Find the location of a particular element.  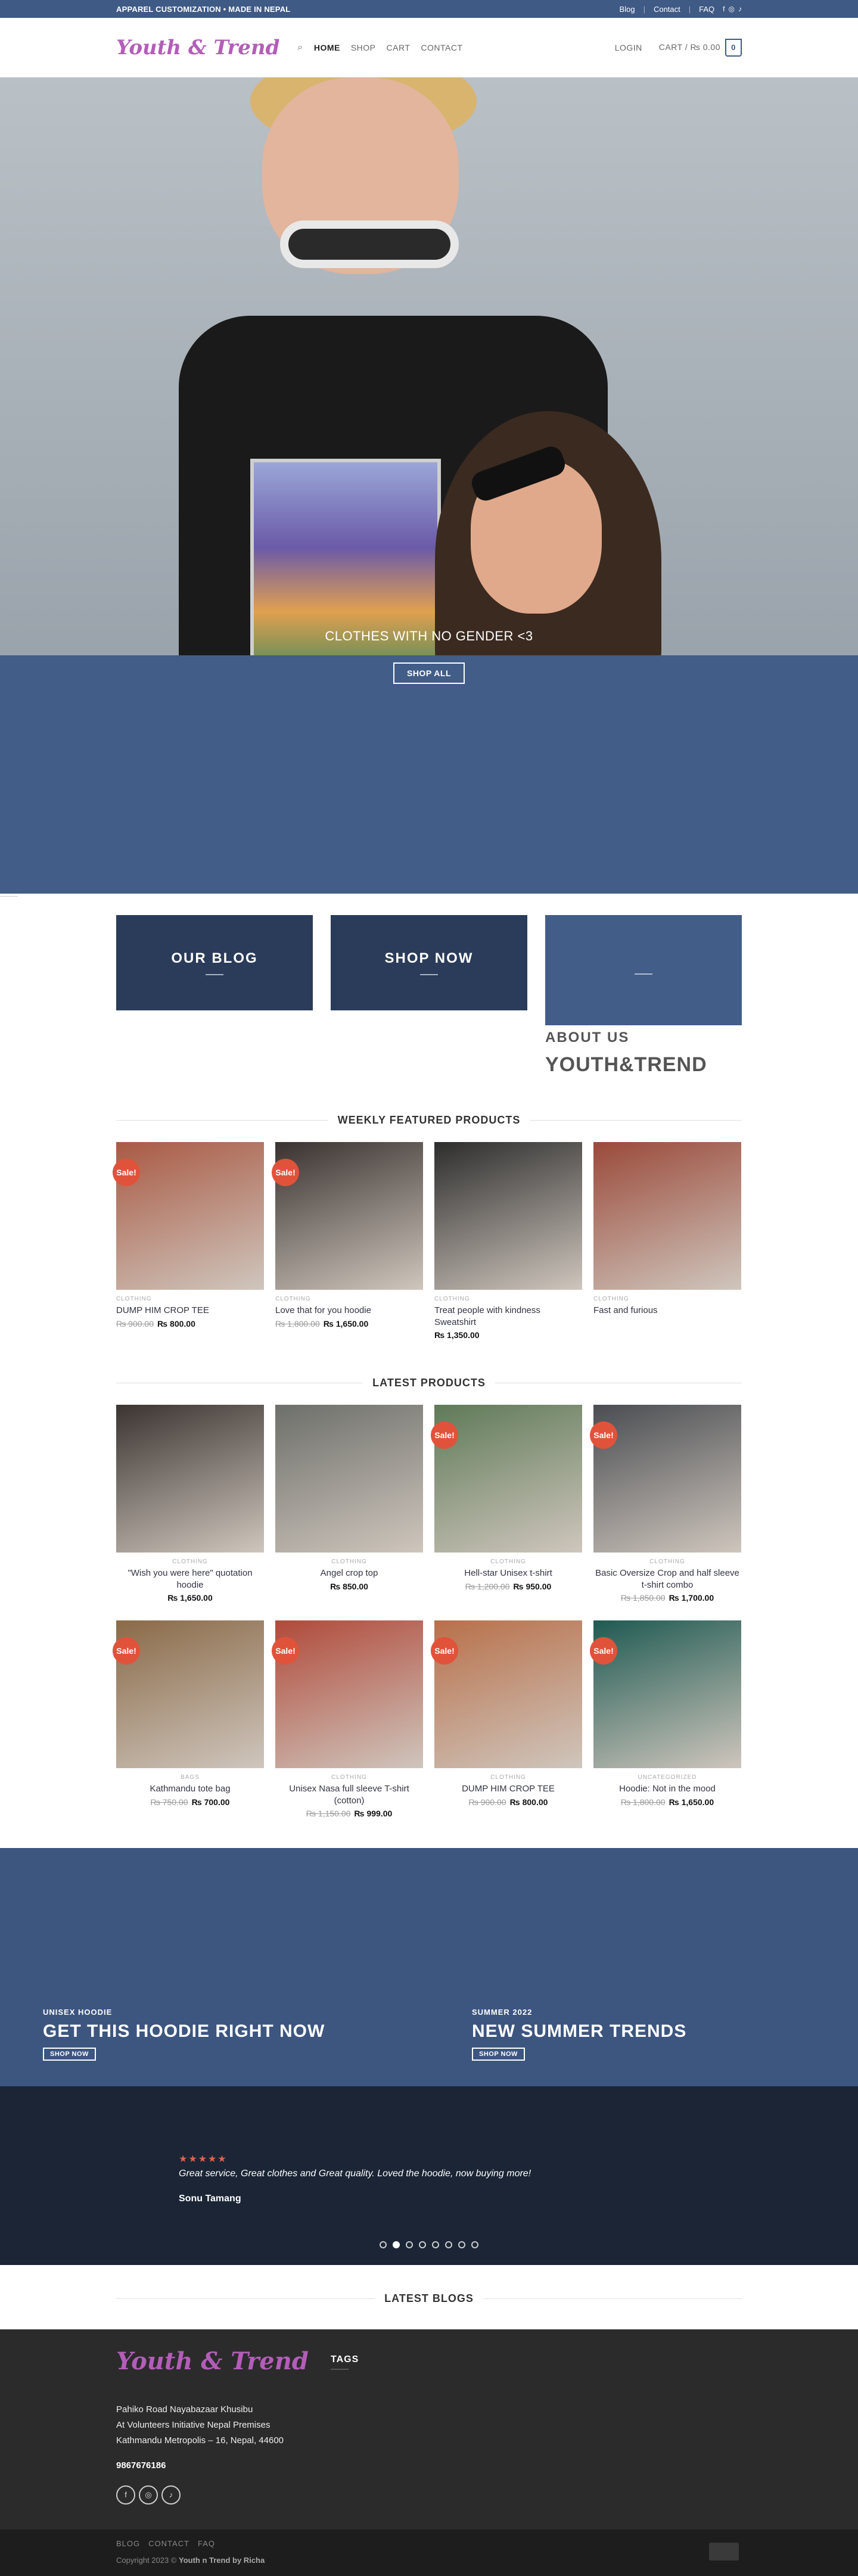

bottom-link-faq: FAQ is located at coordinates (206, 2543).